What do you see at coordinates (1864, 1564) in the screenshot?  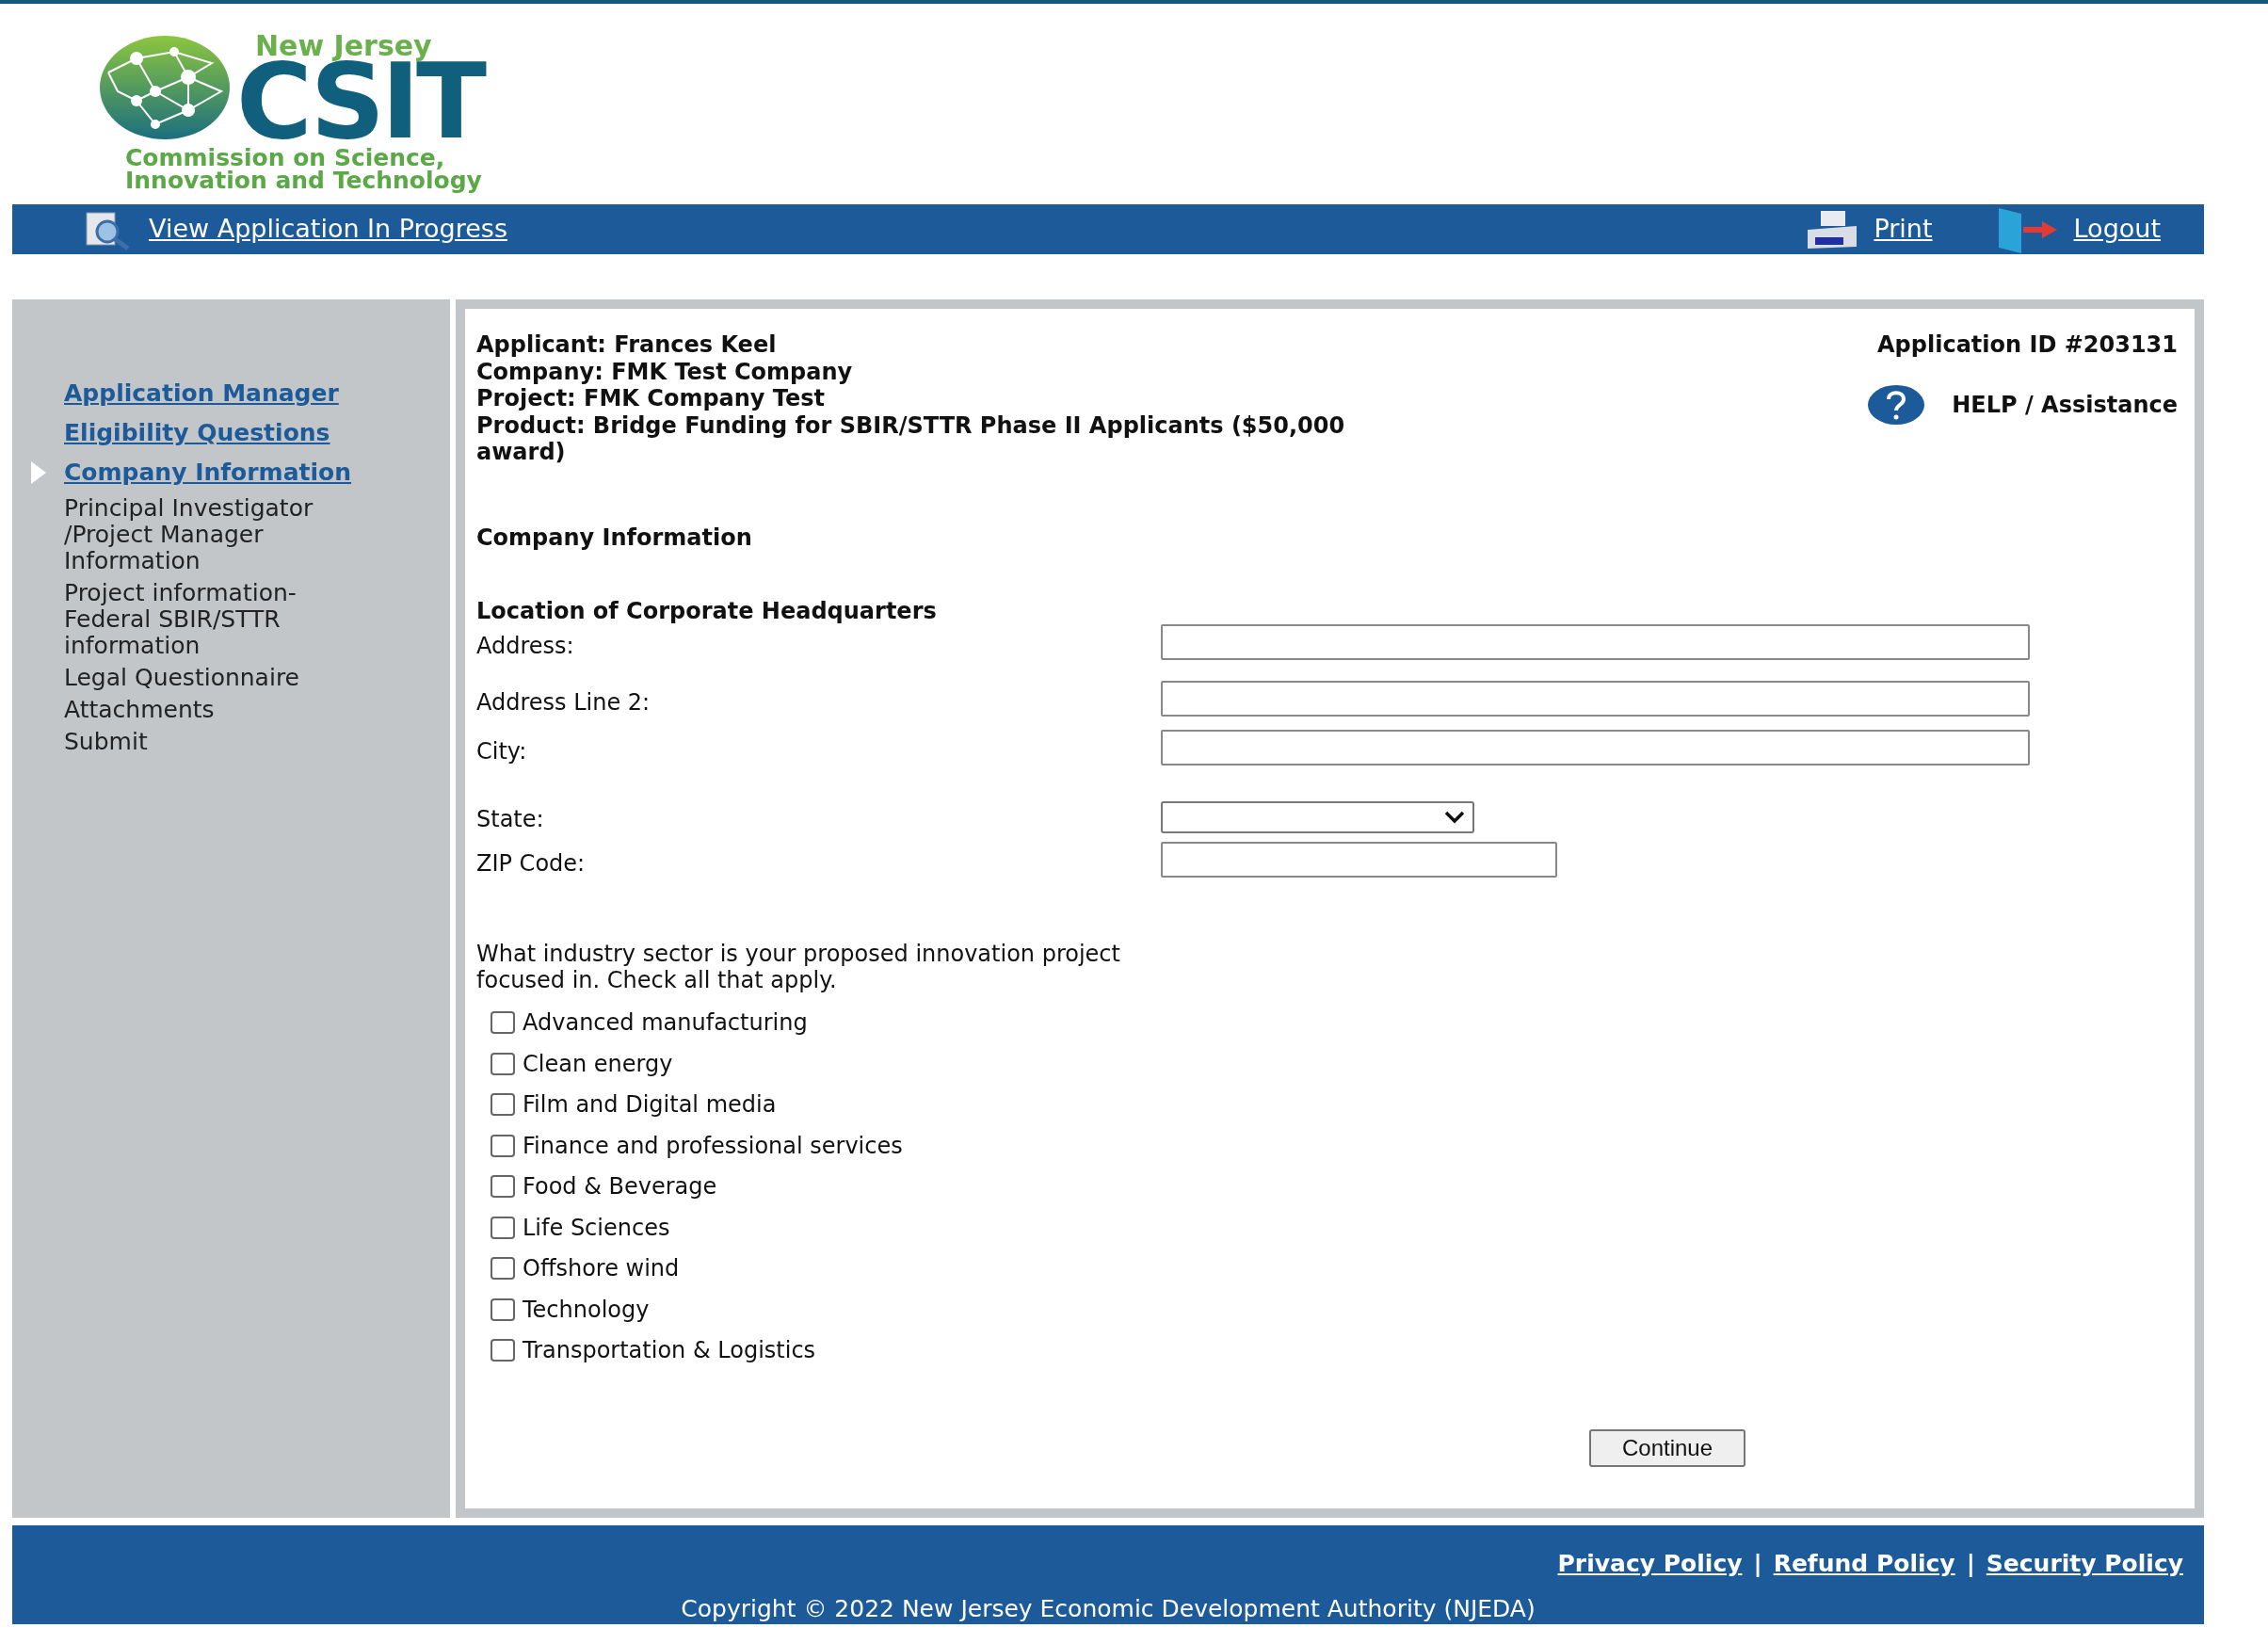 I see `footer-link: Refund Policy` at bounding box center [1864, 1564].